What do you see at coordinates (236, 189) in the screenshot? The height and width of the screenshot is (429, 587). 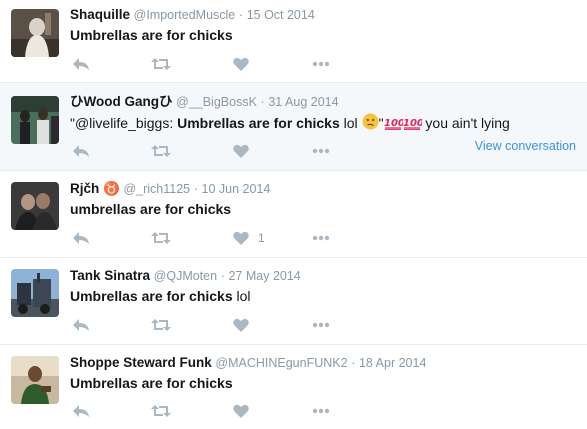 I see `timestamp: 10 Jun 2014` at bounding box center [236, 189].